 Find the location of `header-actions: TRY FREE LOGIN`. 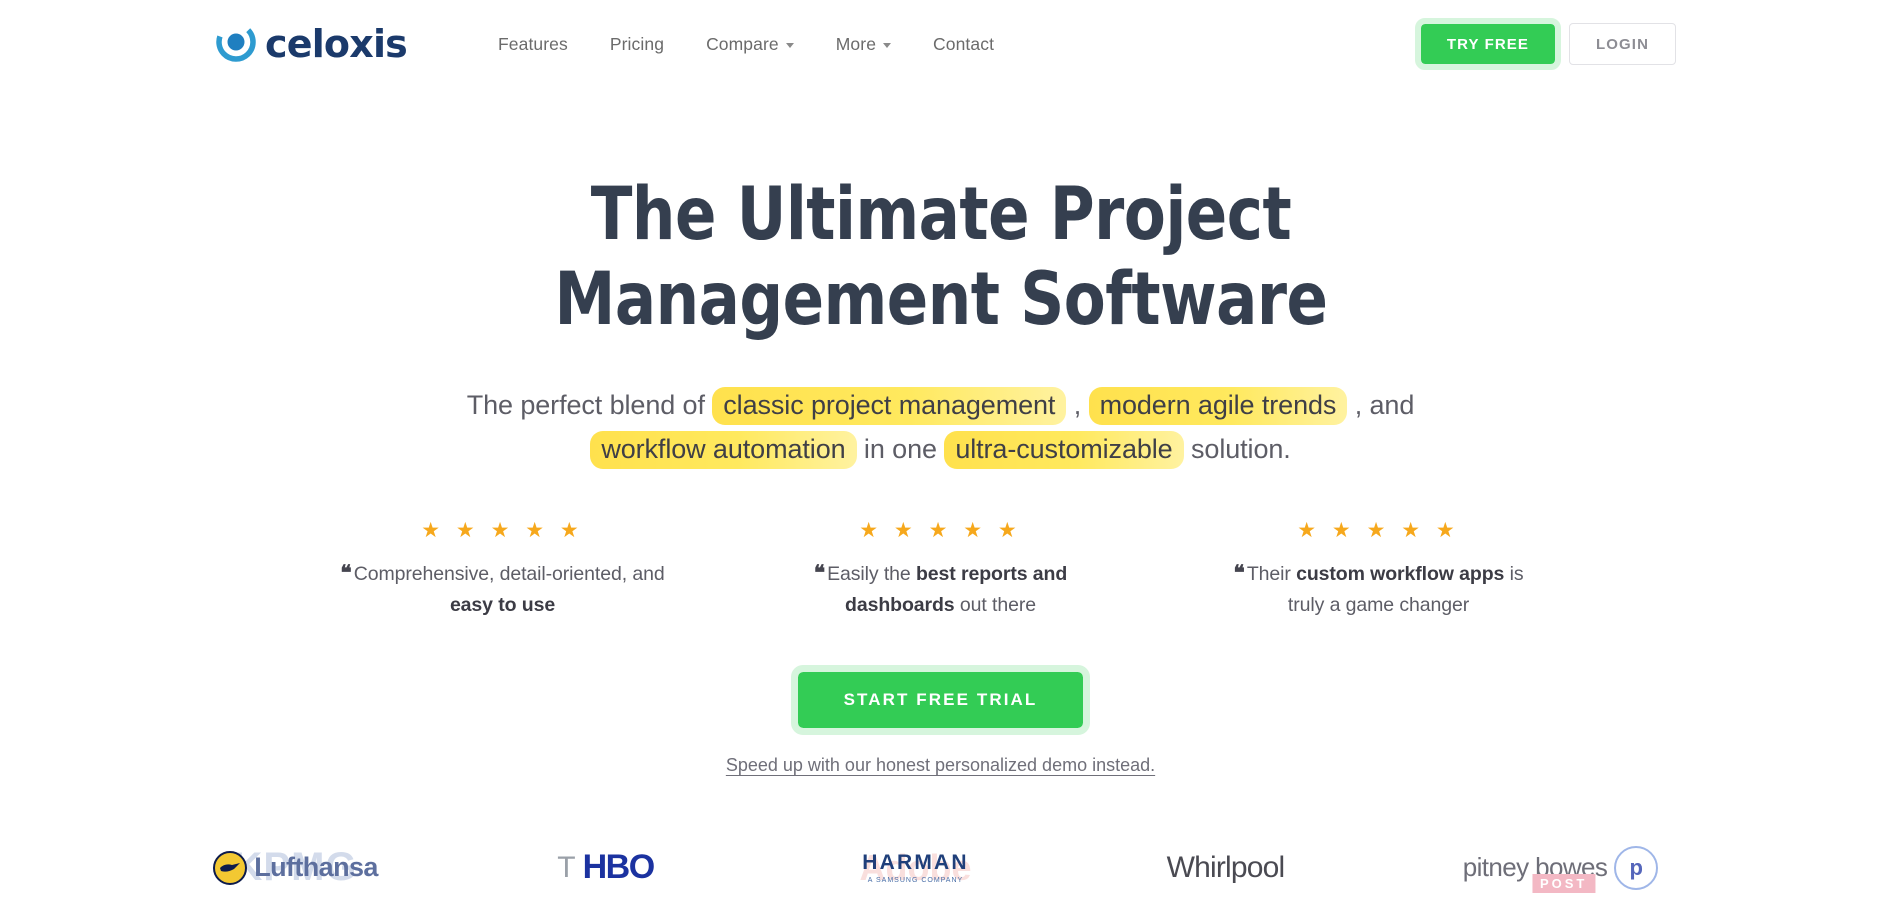

header-actions: TRY FREE LOGIN is located at coordinates (1545, 44).